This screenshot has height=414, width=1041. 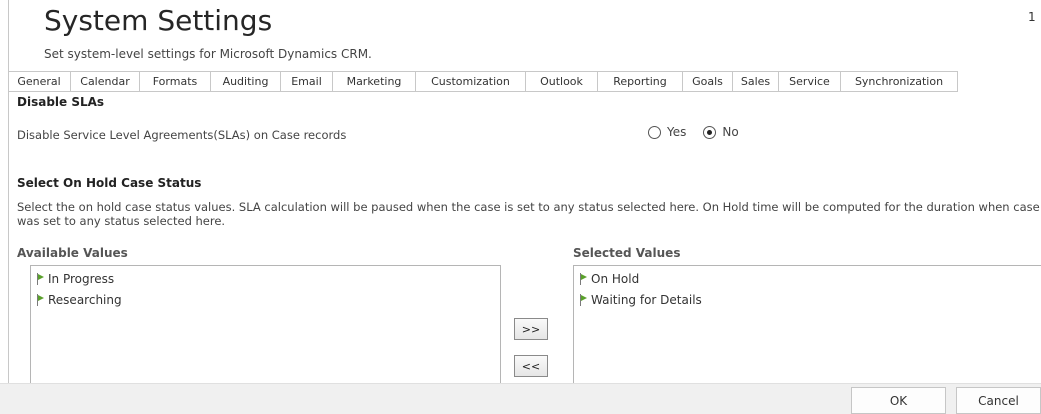 I want to click on list-item-label: On Hold, so click(x=615, y=278).